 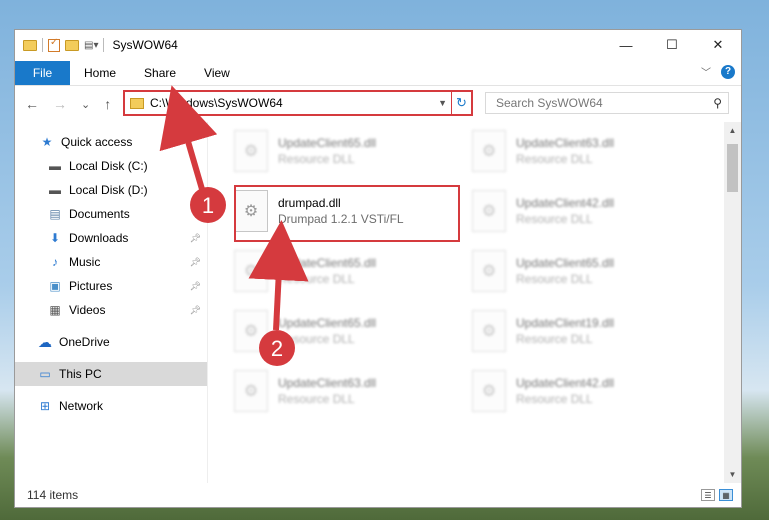 I want to click on sidebar-item-onedrive: ☁ OneDrive, so click(x=111, y=342).